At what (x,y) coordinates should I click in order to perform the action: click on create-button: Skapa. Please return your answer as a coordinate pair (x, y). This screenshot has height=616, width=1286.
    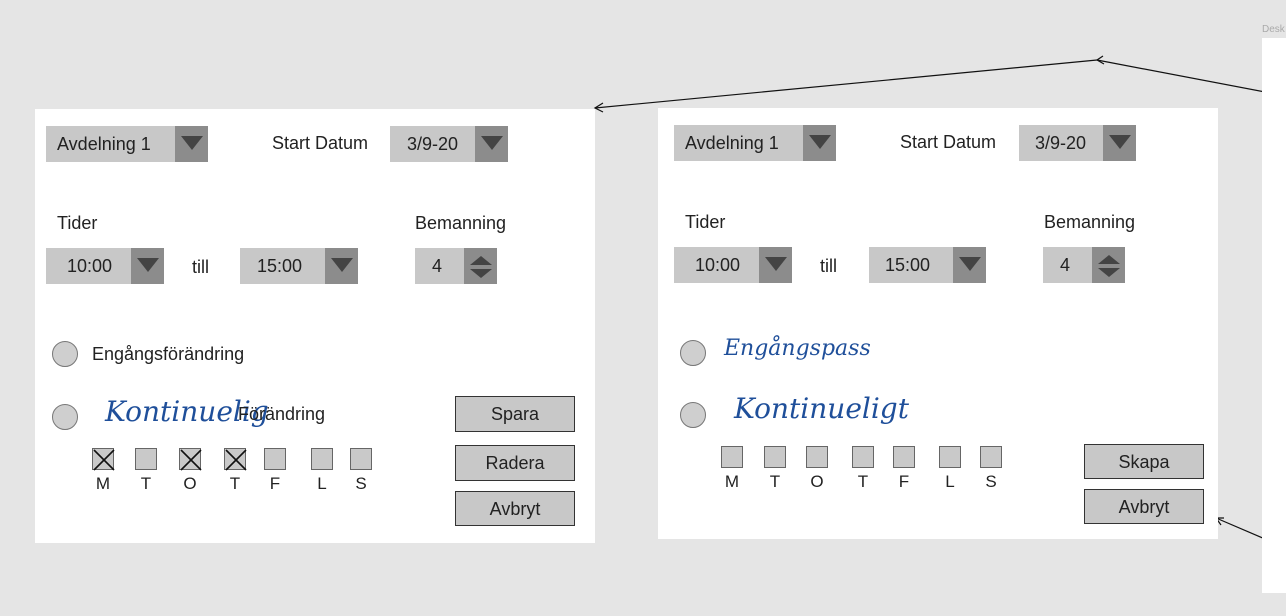
    Looking at the image, I should click on (1144, 461).